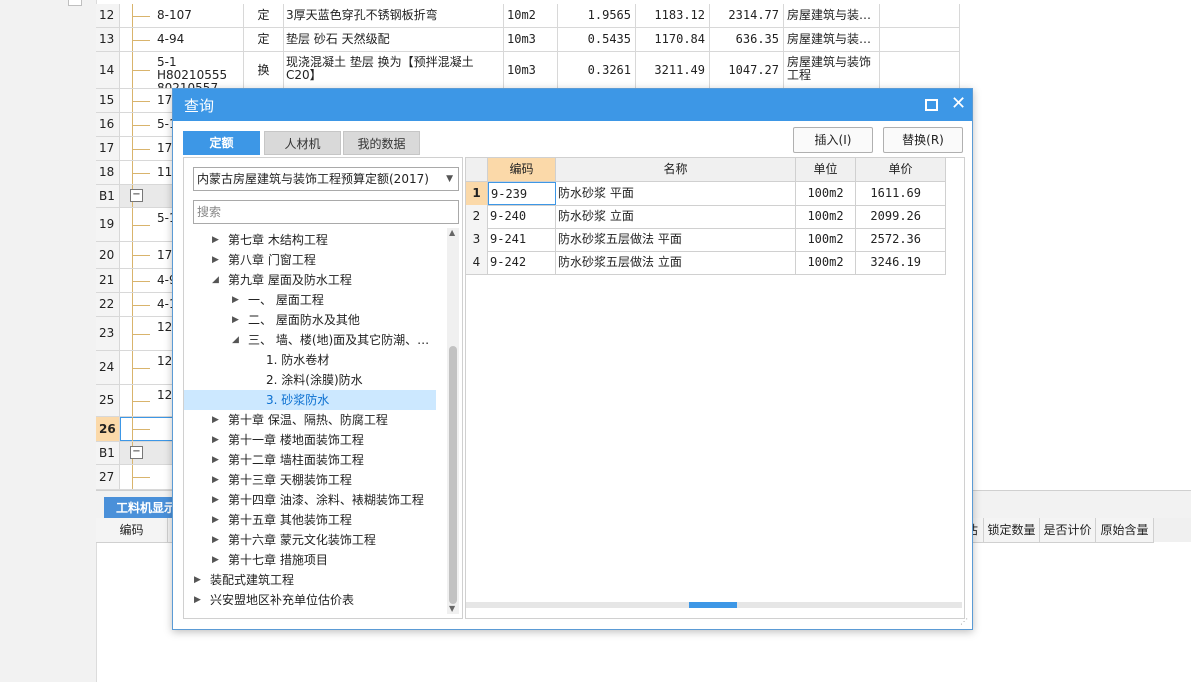 The image size is (1191, 682). What do you see at coordinates (310, 360) in the screenshot?
I see `tree-item: 1. 防水卷材` at bounding box center [310, 360].